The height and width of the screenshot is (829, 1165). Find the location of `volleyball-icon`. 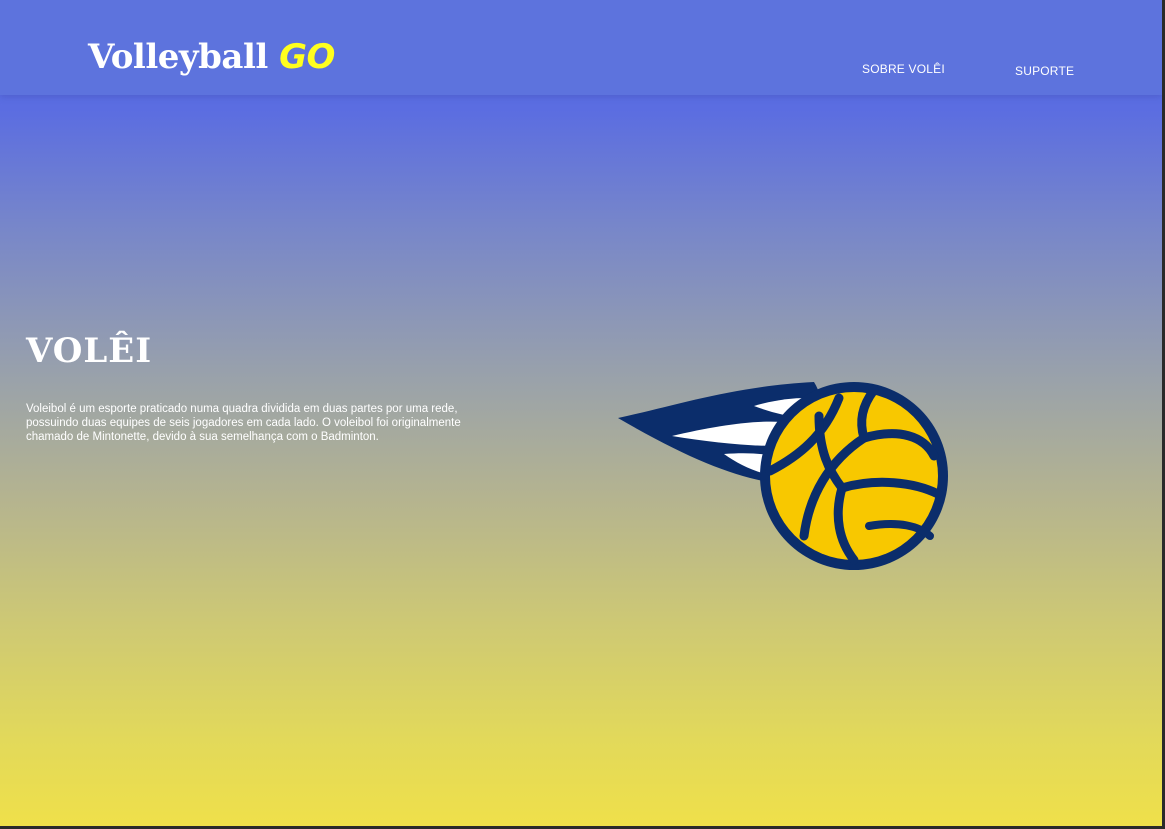

volleyball-icon is located at coordinates (783, 476).